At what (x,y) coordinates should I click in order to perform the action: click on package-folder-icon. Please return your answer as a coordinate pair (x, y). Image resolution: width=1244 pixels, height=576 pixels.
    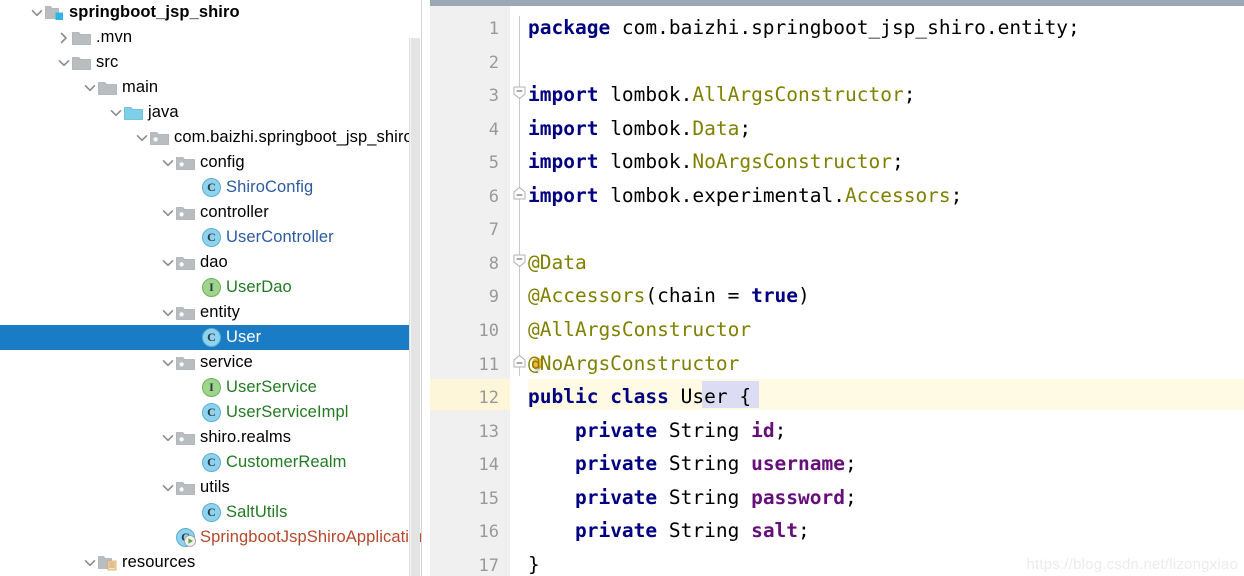
    Looking at the image, I should click on (185, 363).